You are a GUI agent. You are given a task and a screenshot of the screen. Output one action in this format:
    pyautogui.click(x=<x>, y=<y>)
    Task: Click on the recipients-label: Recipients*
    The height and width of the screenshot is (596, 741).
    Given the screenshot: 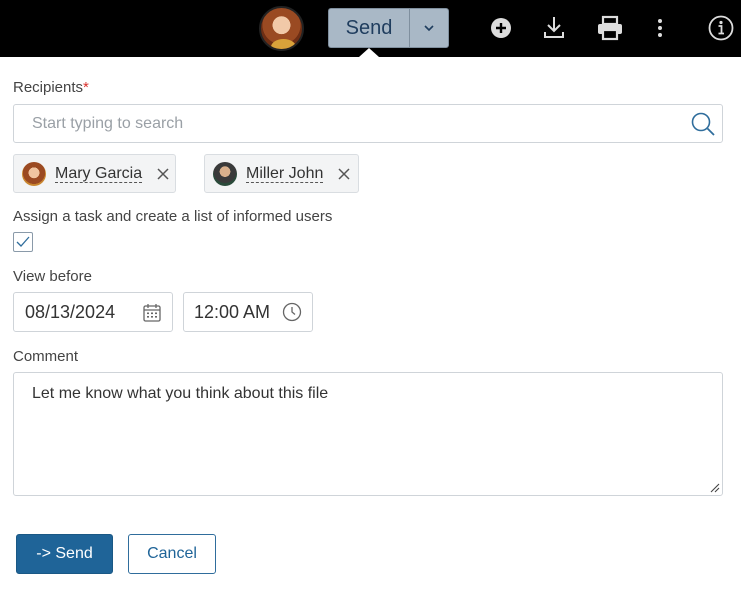 What is the action you would take?
    pyautogui.click(x=51, y=87)
    